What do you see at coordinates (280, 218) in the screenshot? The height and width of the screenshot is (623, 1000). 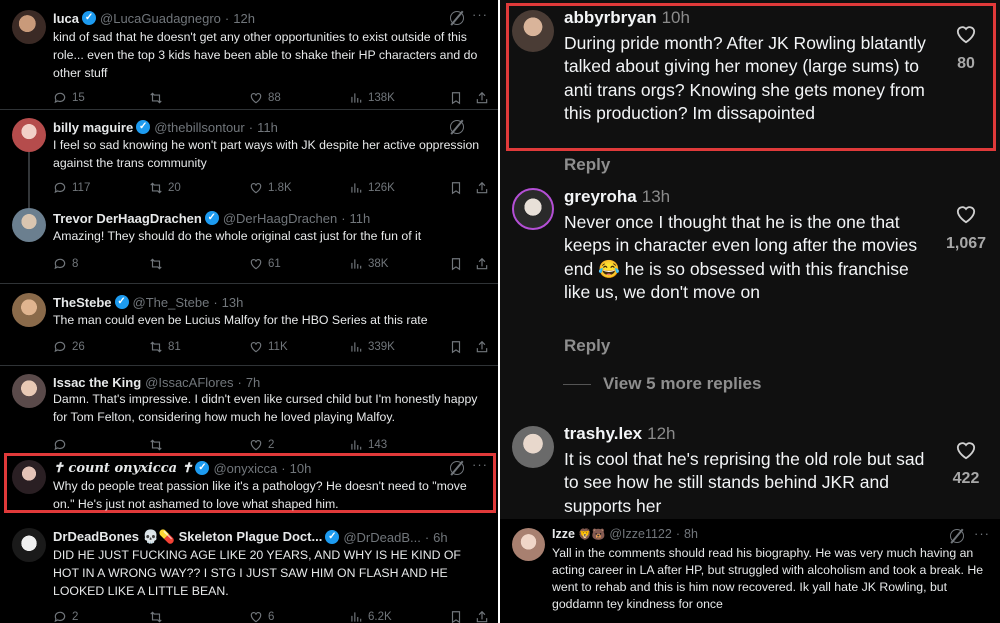 I see `author-handle: @DerHaagDrachen` at bounding box center [280, 218].